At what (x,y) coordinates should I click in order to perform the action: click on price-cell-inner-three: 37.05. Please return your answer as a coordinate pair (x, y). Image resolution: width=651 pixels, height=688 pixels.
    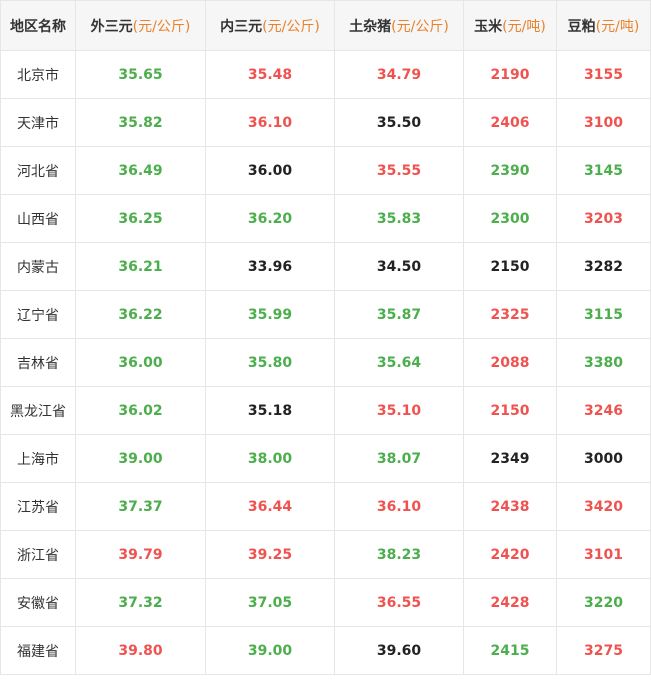
    Looking at the image, I should click on (270, 602).